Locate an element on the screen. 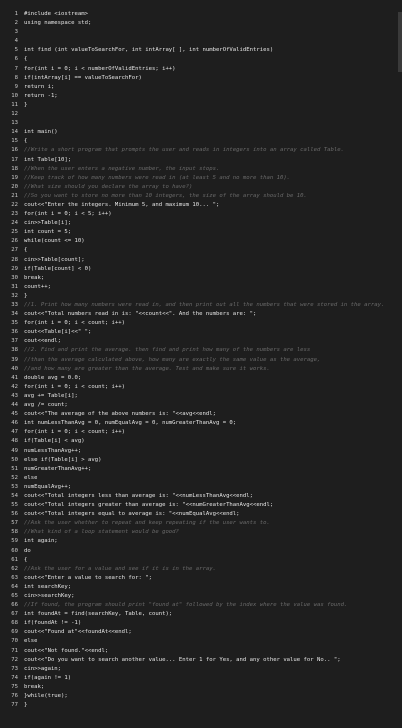 The image size is (402, 728). code-text: double avg = 0.0; is located at coordinates (53, 377).